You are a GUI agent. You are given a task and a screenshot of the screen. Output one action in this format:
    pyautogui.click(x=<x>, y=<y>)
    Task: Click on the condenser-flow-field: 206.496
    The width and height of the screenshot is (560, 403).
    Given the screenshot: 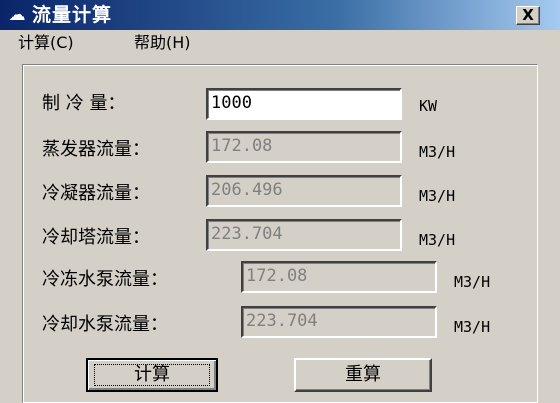 What is the action you would take?
    pyautogui.click(x=304, y=191)
    